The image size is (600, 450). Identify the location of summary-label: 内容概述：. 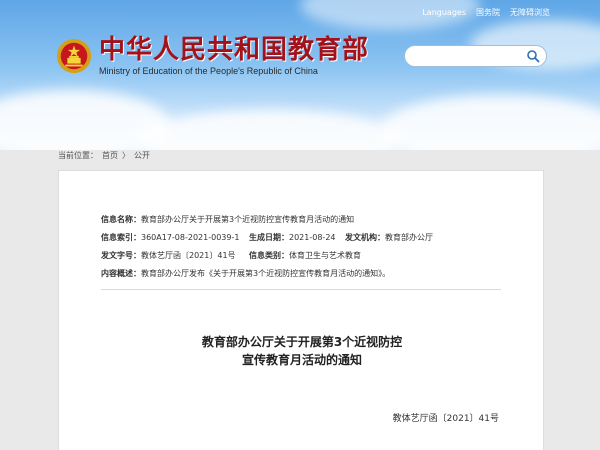
(121, 273).